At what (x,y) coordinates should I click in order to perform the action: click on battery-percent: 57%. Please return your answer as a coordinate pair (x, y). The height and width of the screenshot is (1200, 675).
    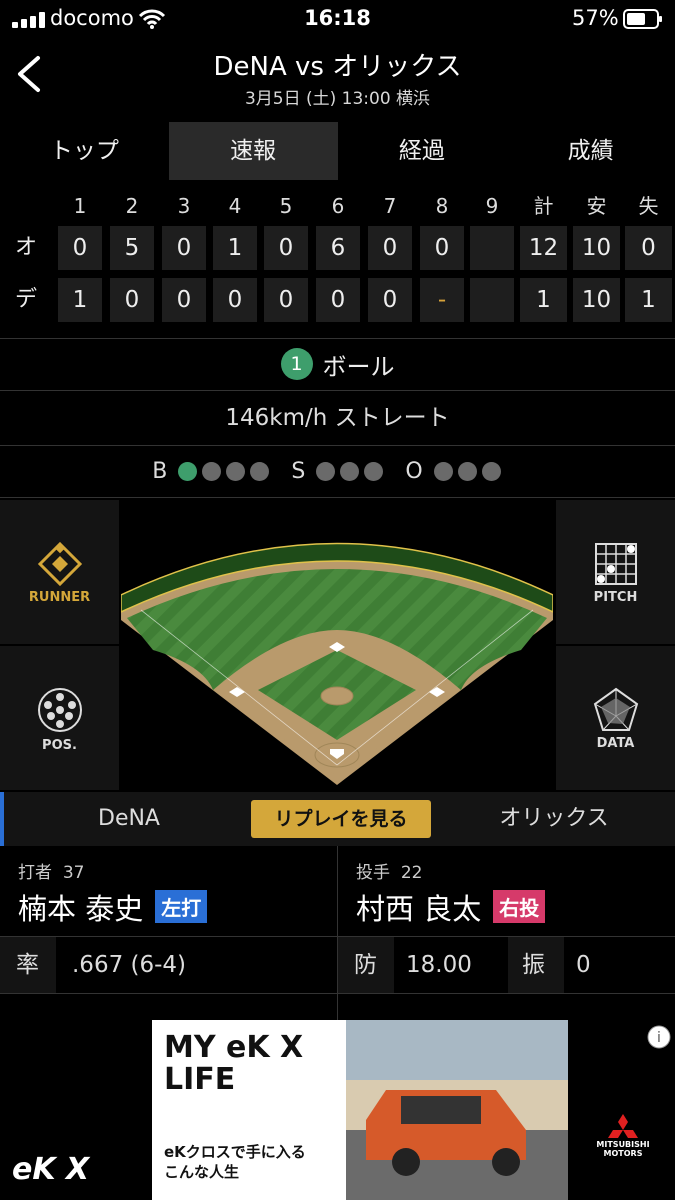
    Looking at the image, I should click on (595, 18).